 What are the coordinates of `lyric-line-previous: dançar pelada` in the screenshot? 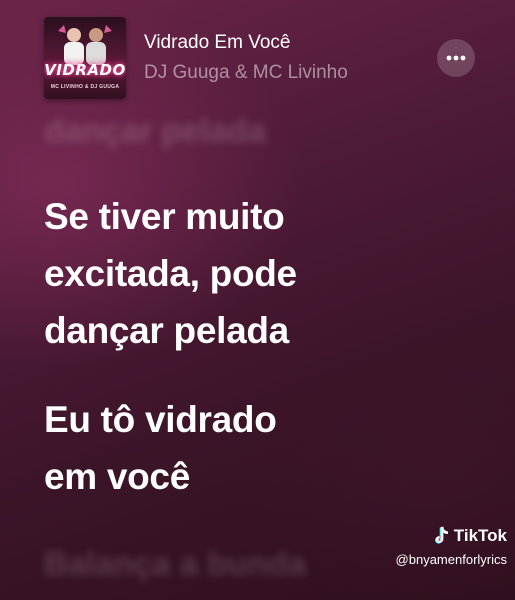 It's located at (155, 131).